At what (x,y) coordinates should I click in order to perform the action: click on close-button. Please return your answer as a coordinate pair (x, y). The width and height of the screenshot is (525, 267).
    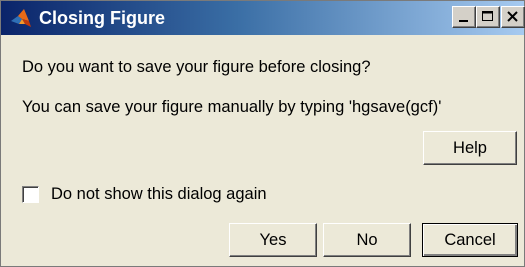
    Looking at the image, I should click on (513, 17).